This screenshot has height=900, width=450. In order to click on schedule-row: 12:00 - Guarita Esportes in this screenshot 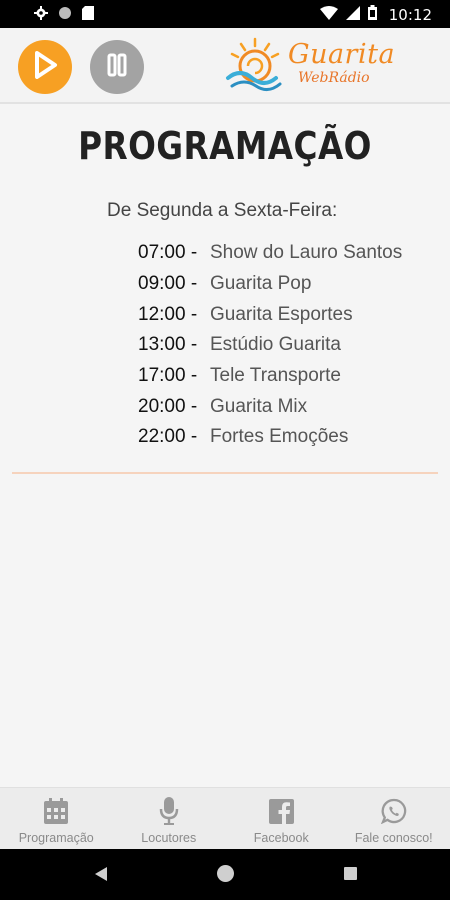, I will do `click(288, 314)`.